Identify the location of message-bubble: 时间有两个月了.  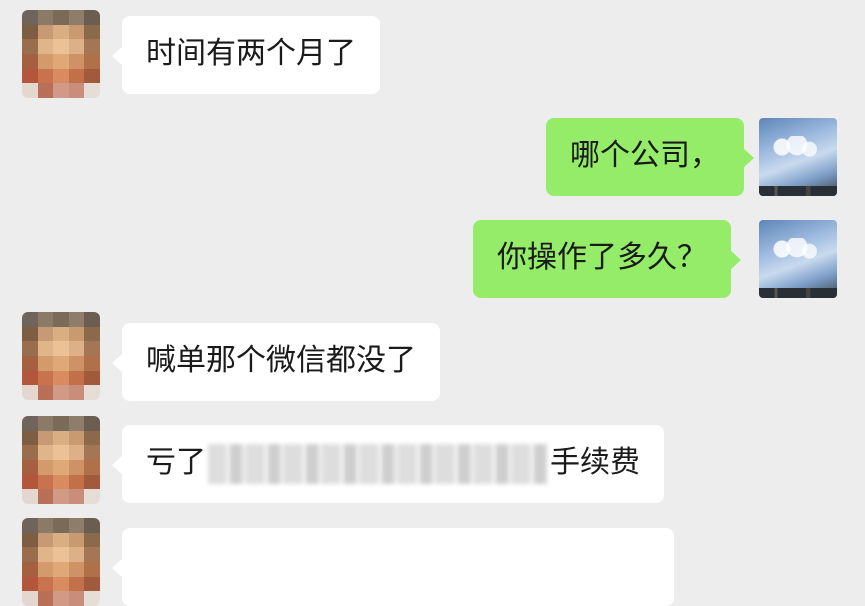
(246, 55).